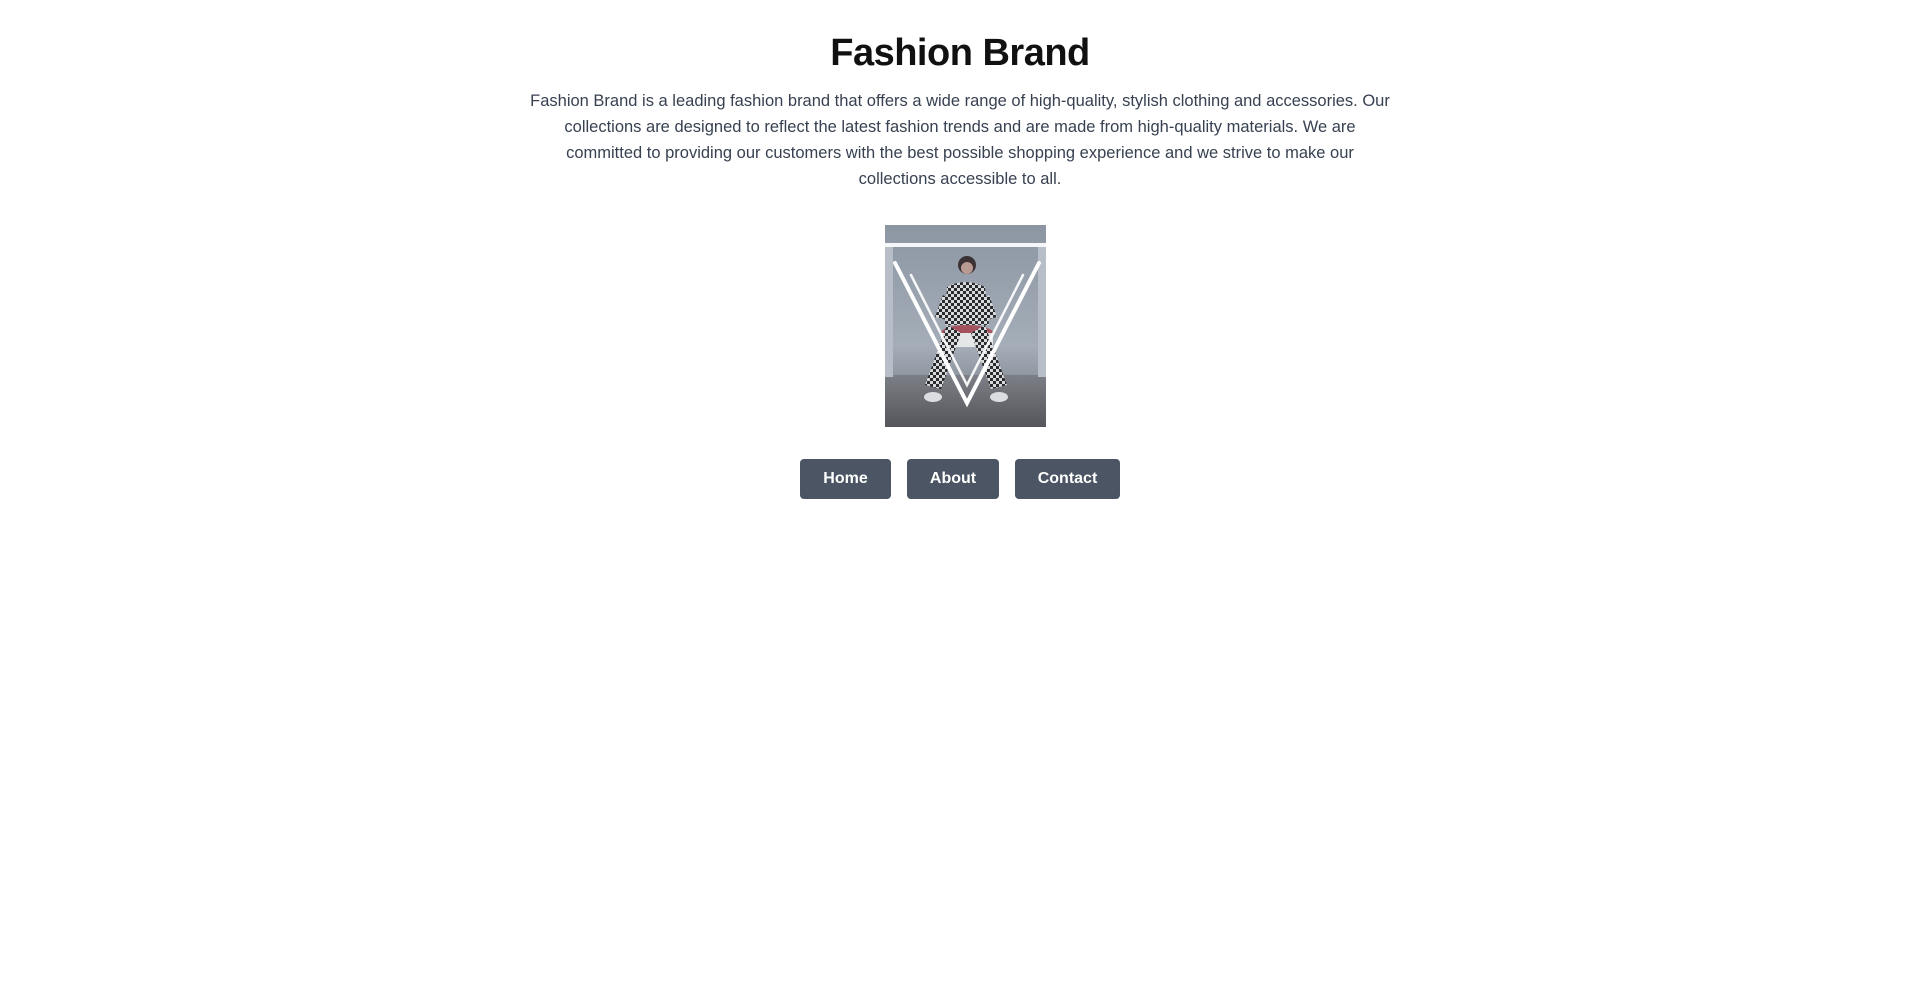 Image resolution: width=1920 pixels, height=995 pixels. Describe the element at coordinates (845, 479) in the screenshot. I see `home-button: Home` at that location.